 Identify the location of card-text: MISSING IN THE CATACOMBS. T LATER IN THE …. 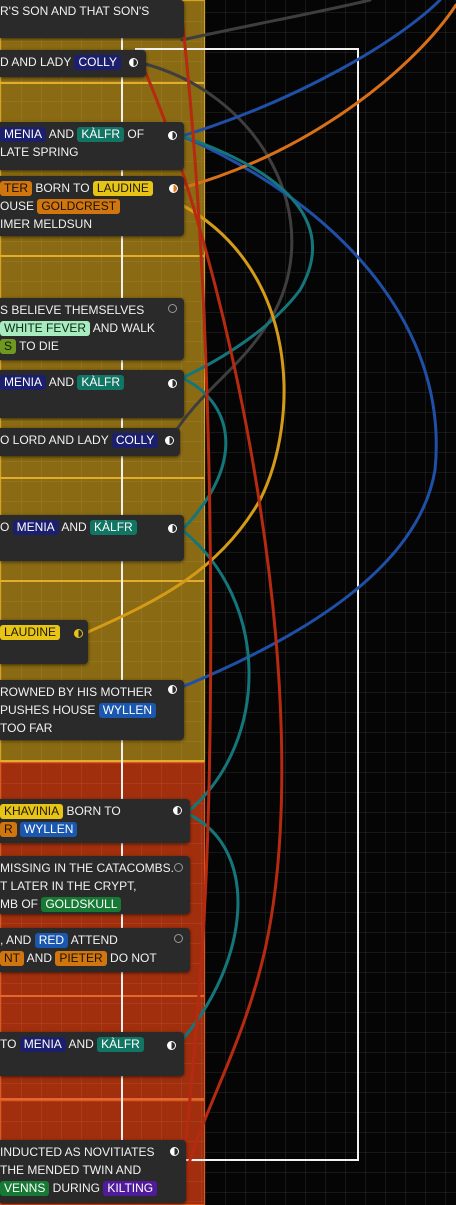
(95, 886).